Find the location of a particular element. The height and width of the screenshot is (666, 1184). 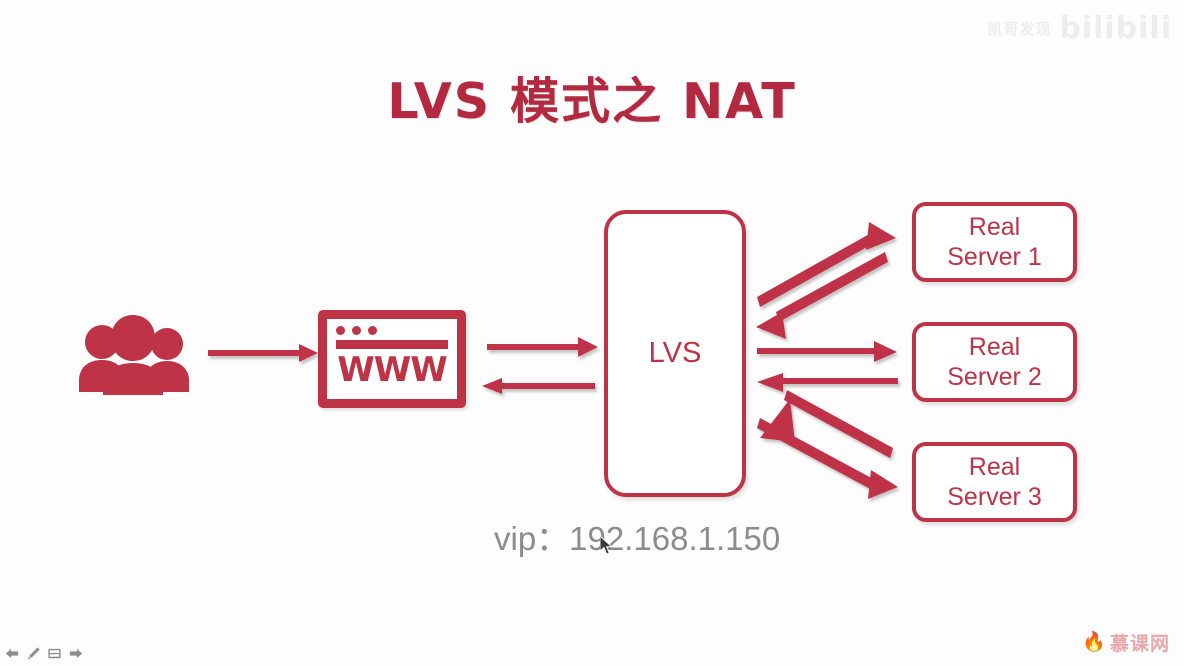

real-server-3-node: Real Server 3 is located at coordinates (994, 482).